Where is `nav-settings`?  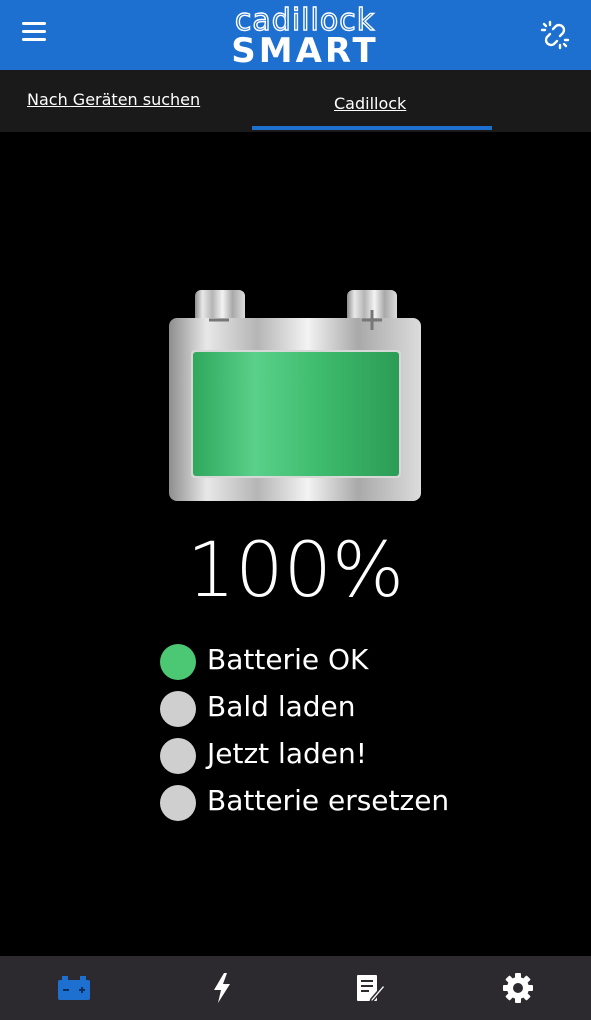 nav-settings is located at coordinates (517, 988).